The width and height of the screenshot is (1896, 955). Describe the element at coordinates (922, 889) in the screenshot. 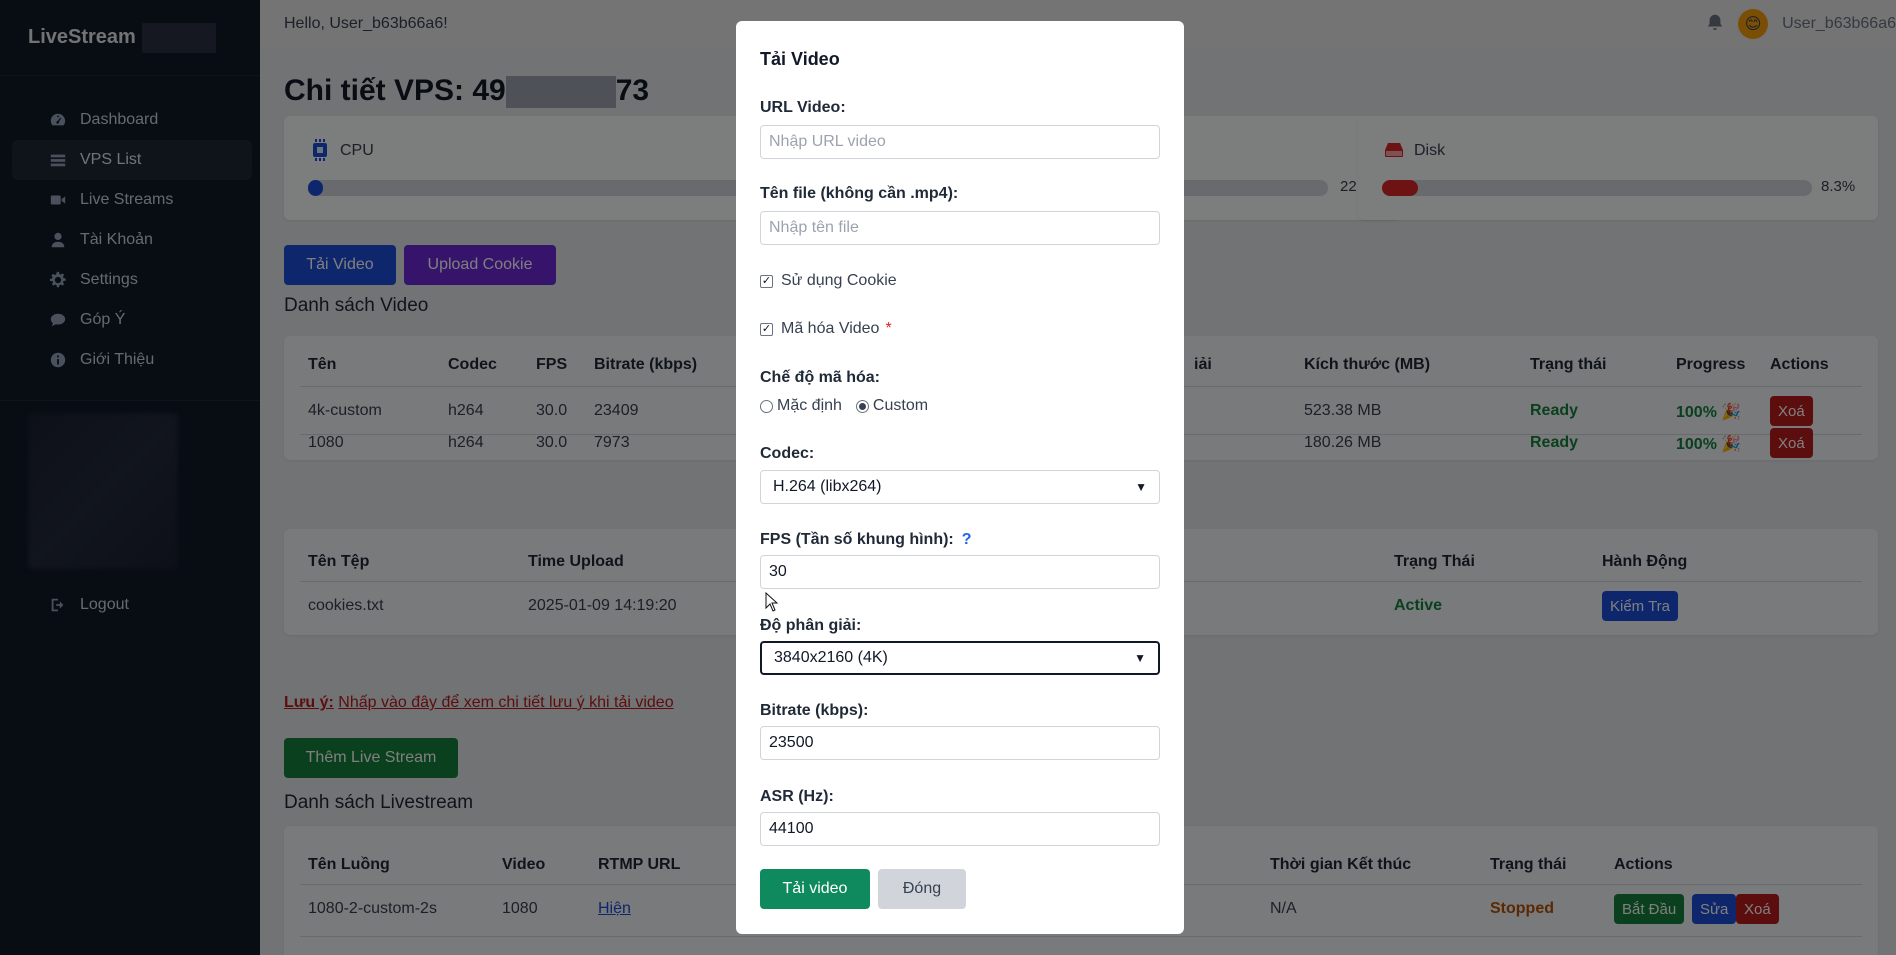

I see `close-modal-button: Đóng` at that location.